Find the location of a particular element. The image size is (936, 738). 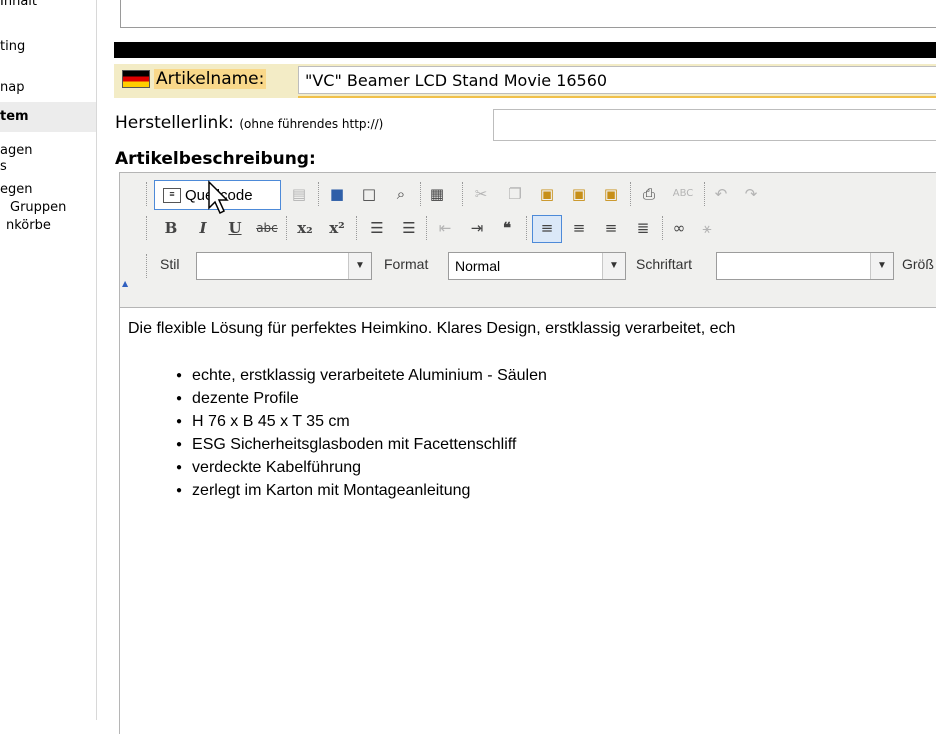

format-value: Normal is located at coordinates (478, 266).